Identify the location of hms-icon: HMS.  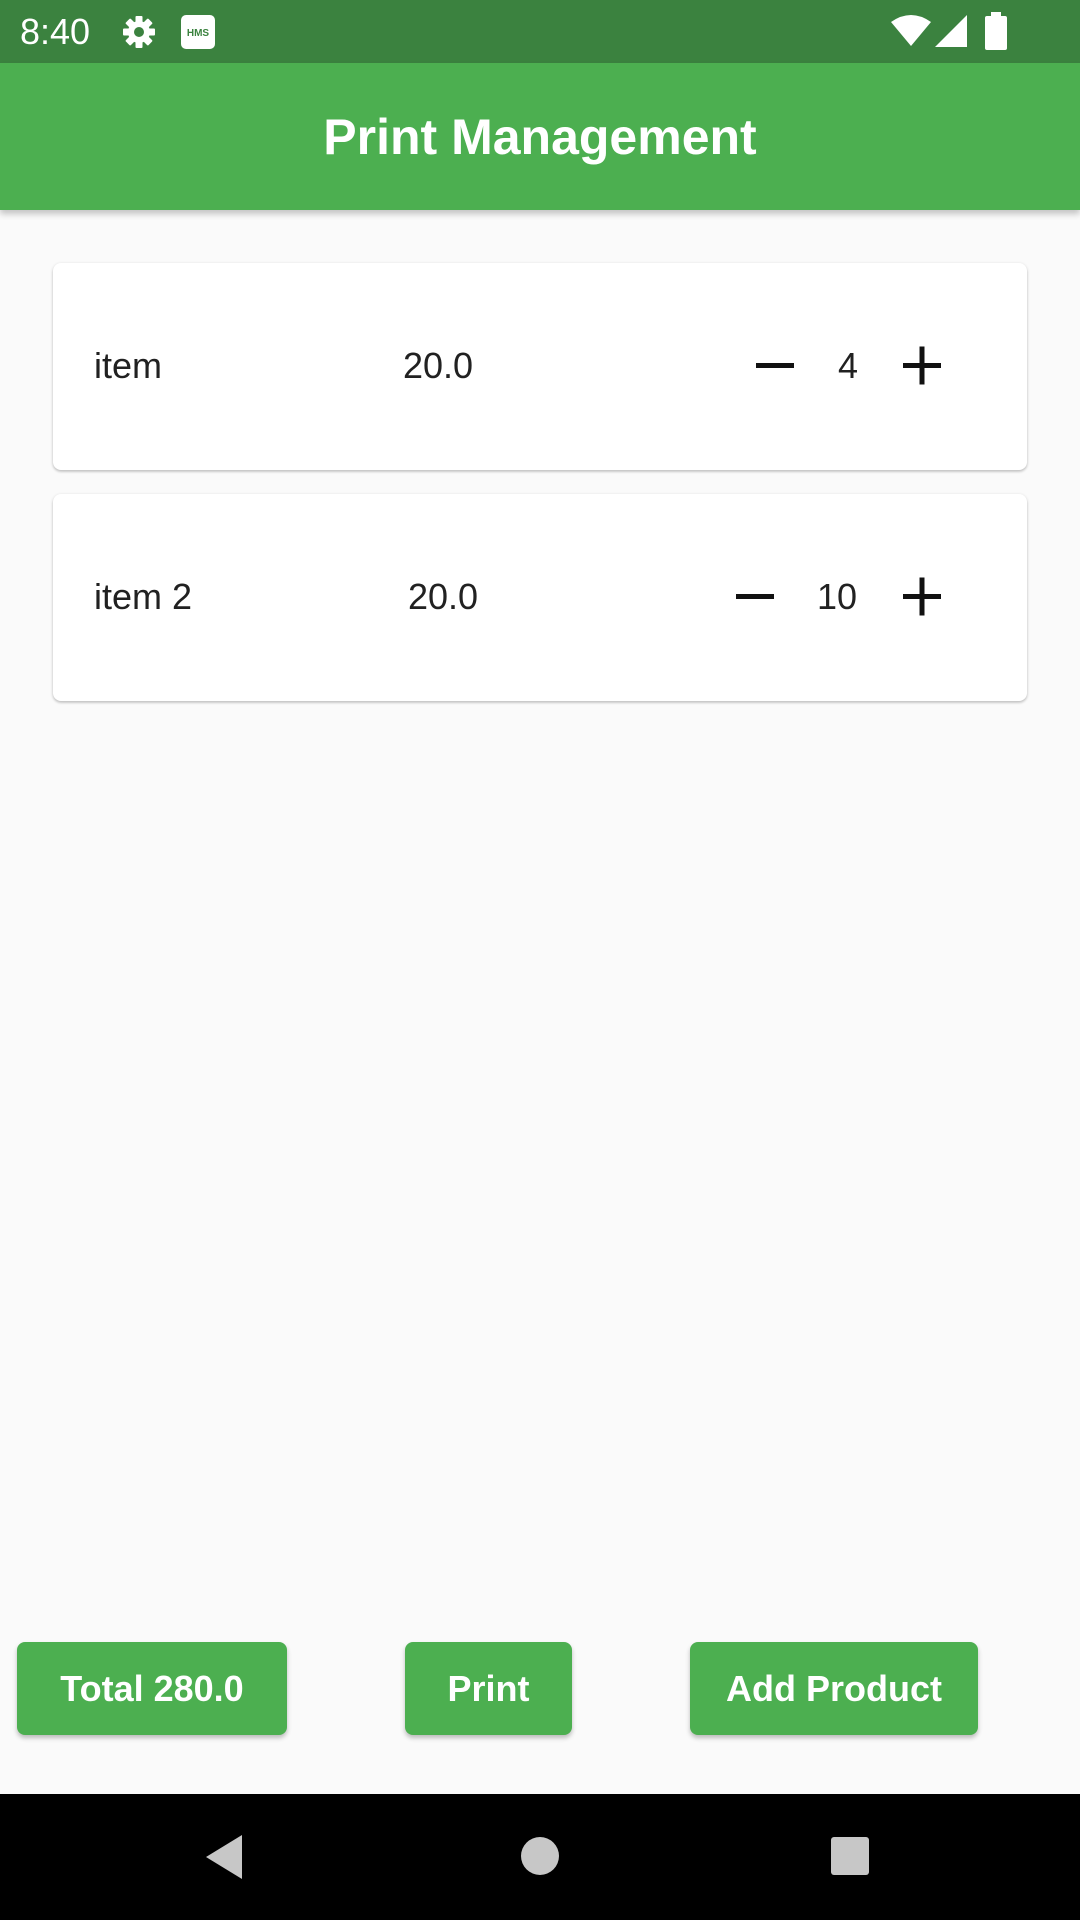
(198, 34).